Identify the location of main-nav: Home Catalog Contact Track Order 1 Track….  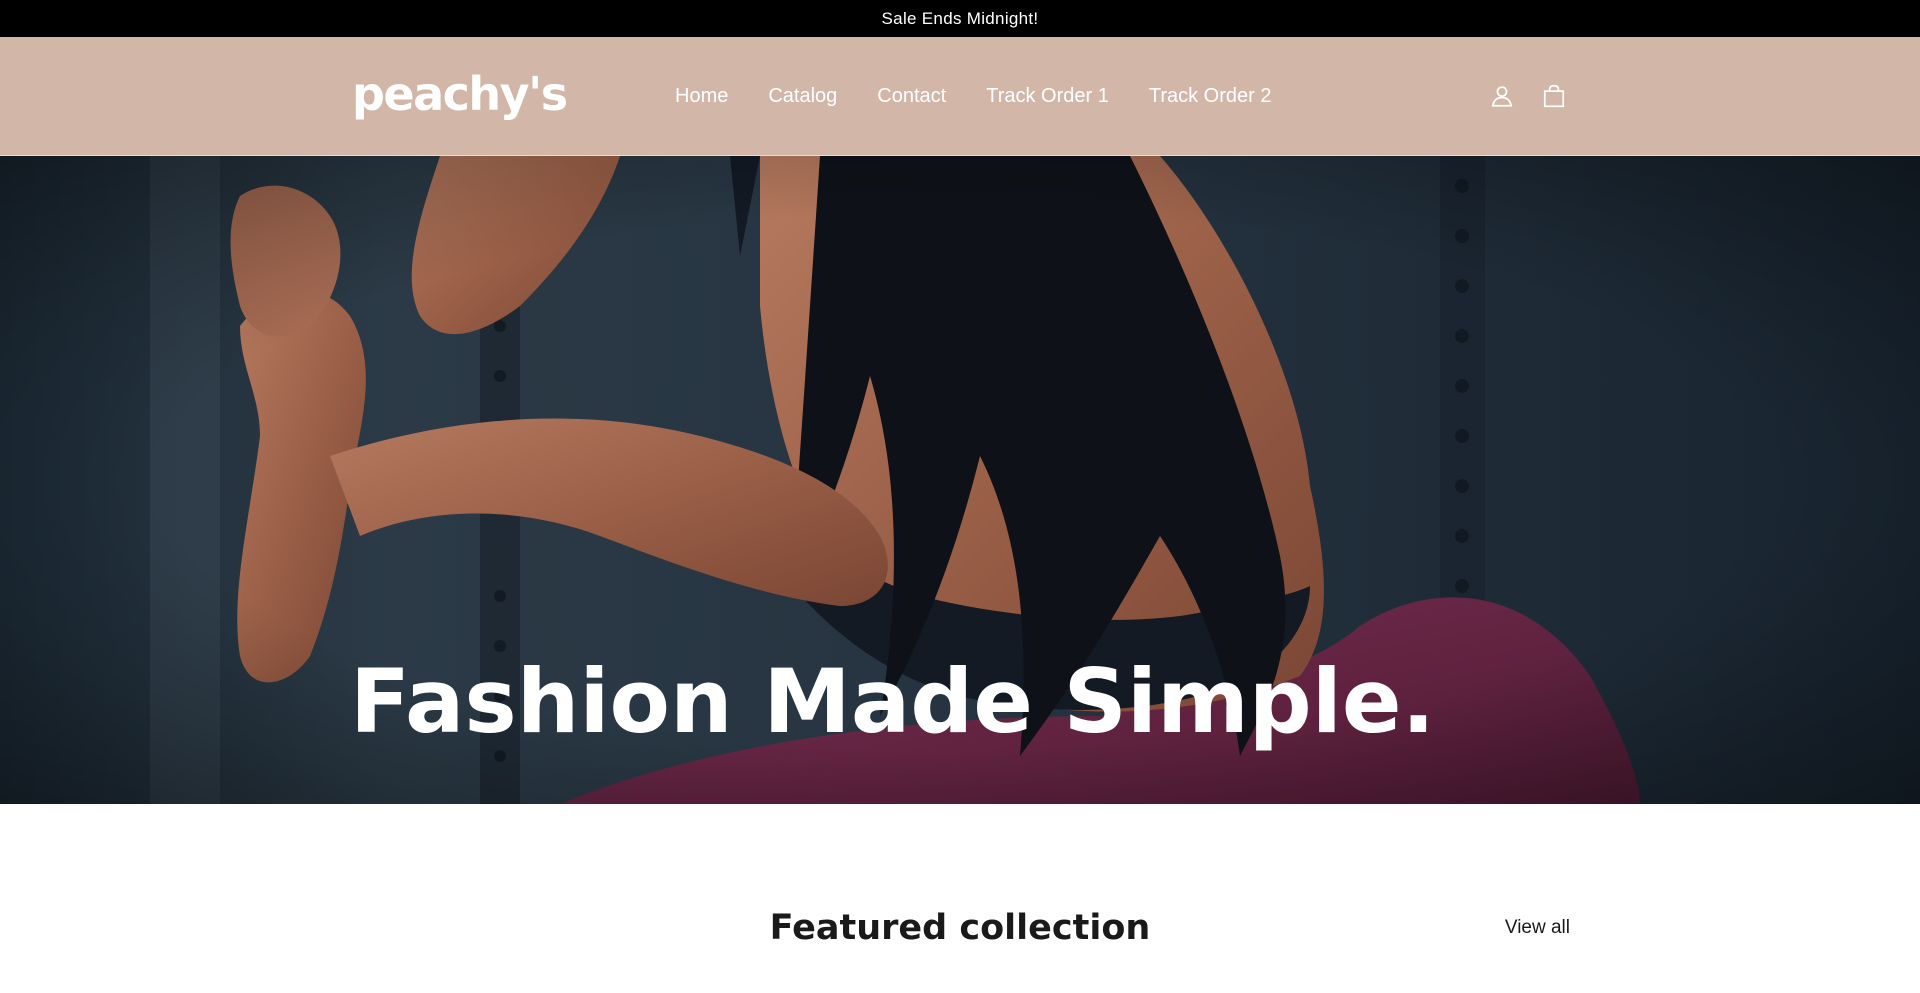
(993, 96).